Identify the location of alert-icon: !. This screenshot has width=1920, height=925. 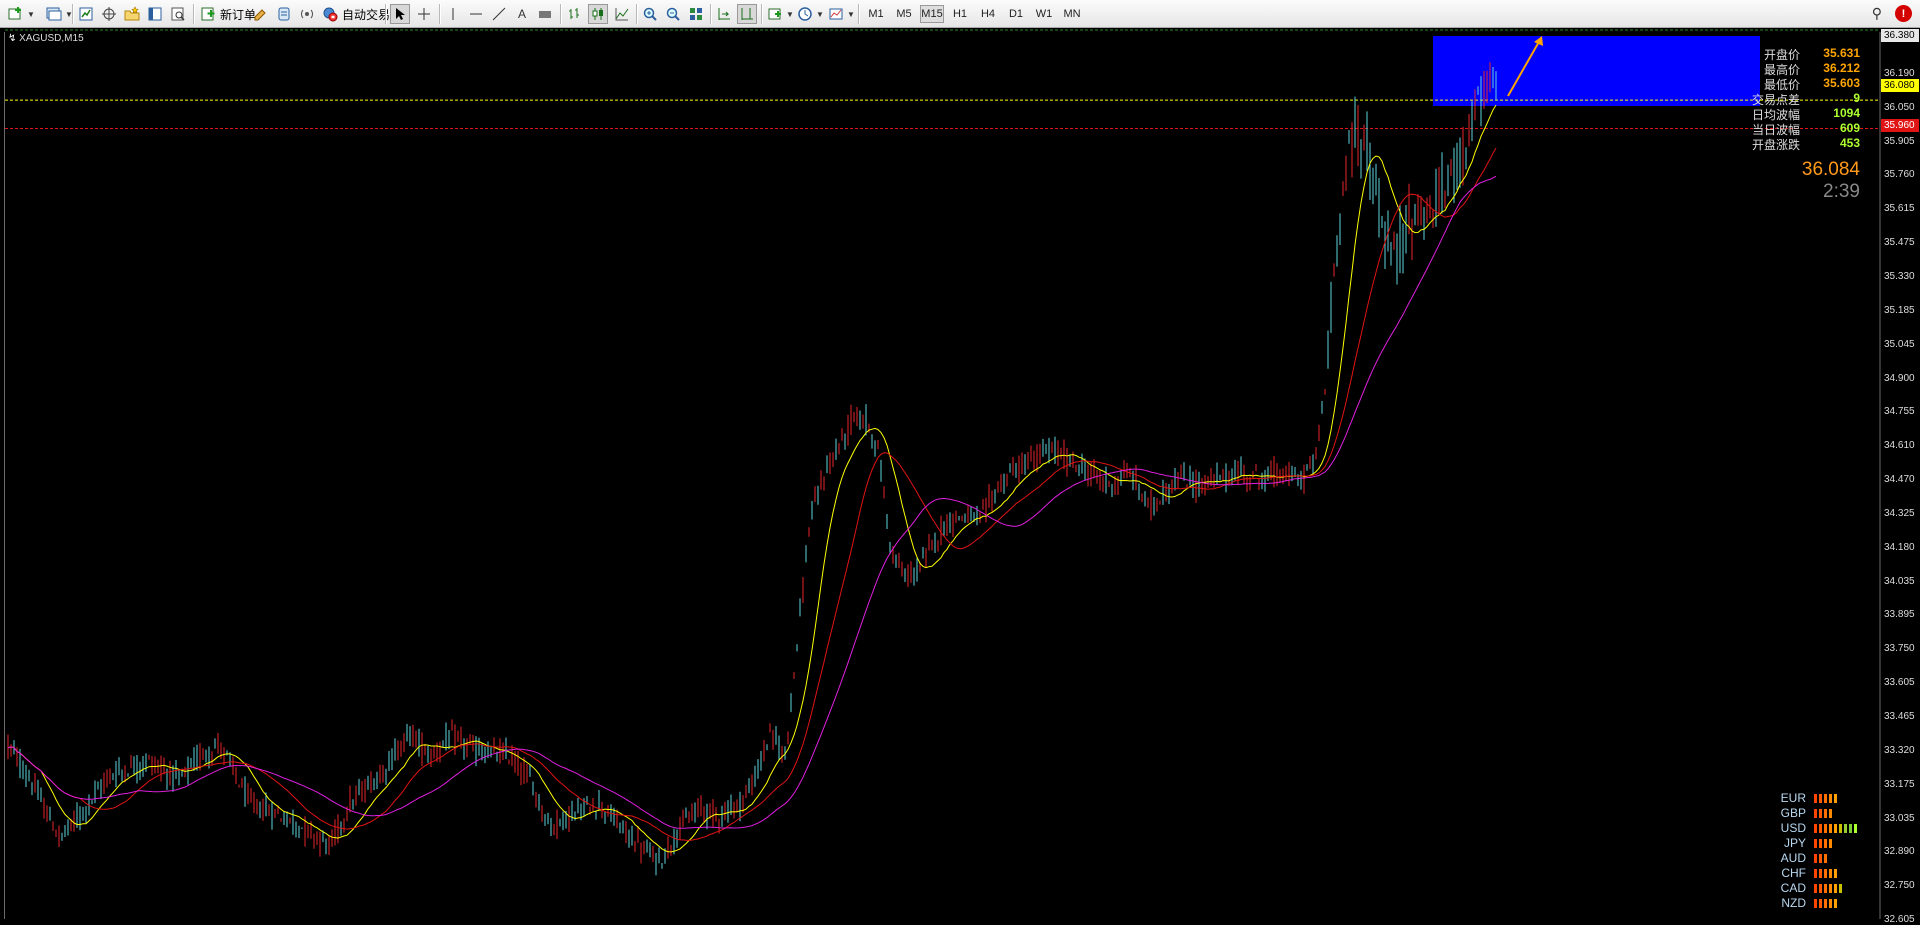
(1903, 13).